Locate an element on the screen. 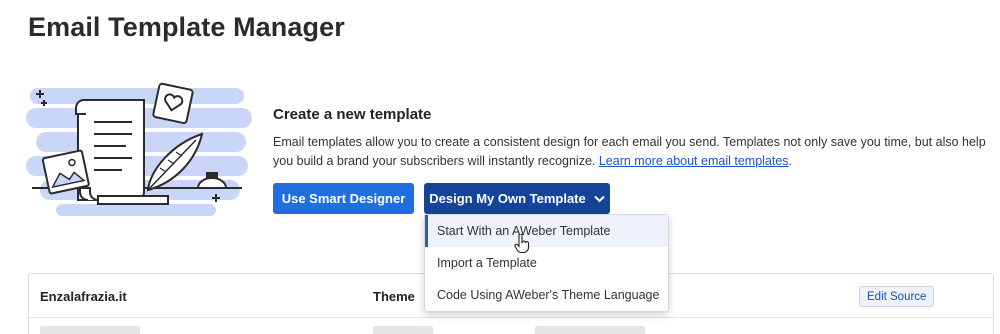  smart-designer-label: Use Smart Designer is located at coordinates (343, 198).